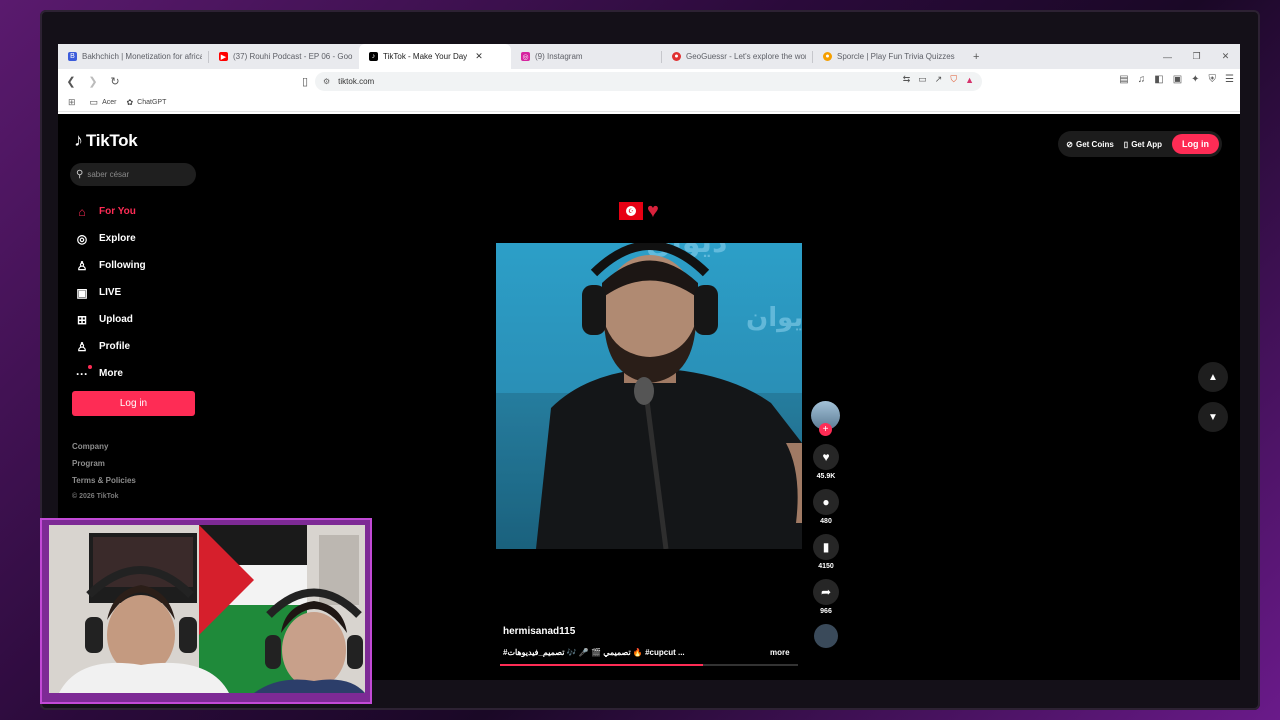 The width and height of the screenshot is (1280, 720). Describe the element at coordinates (1195, 79) in the screenshot. I see `leo-ai-icon: ✦` at that location.